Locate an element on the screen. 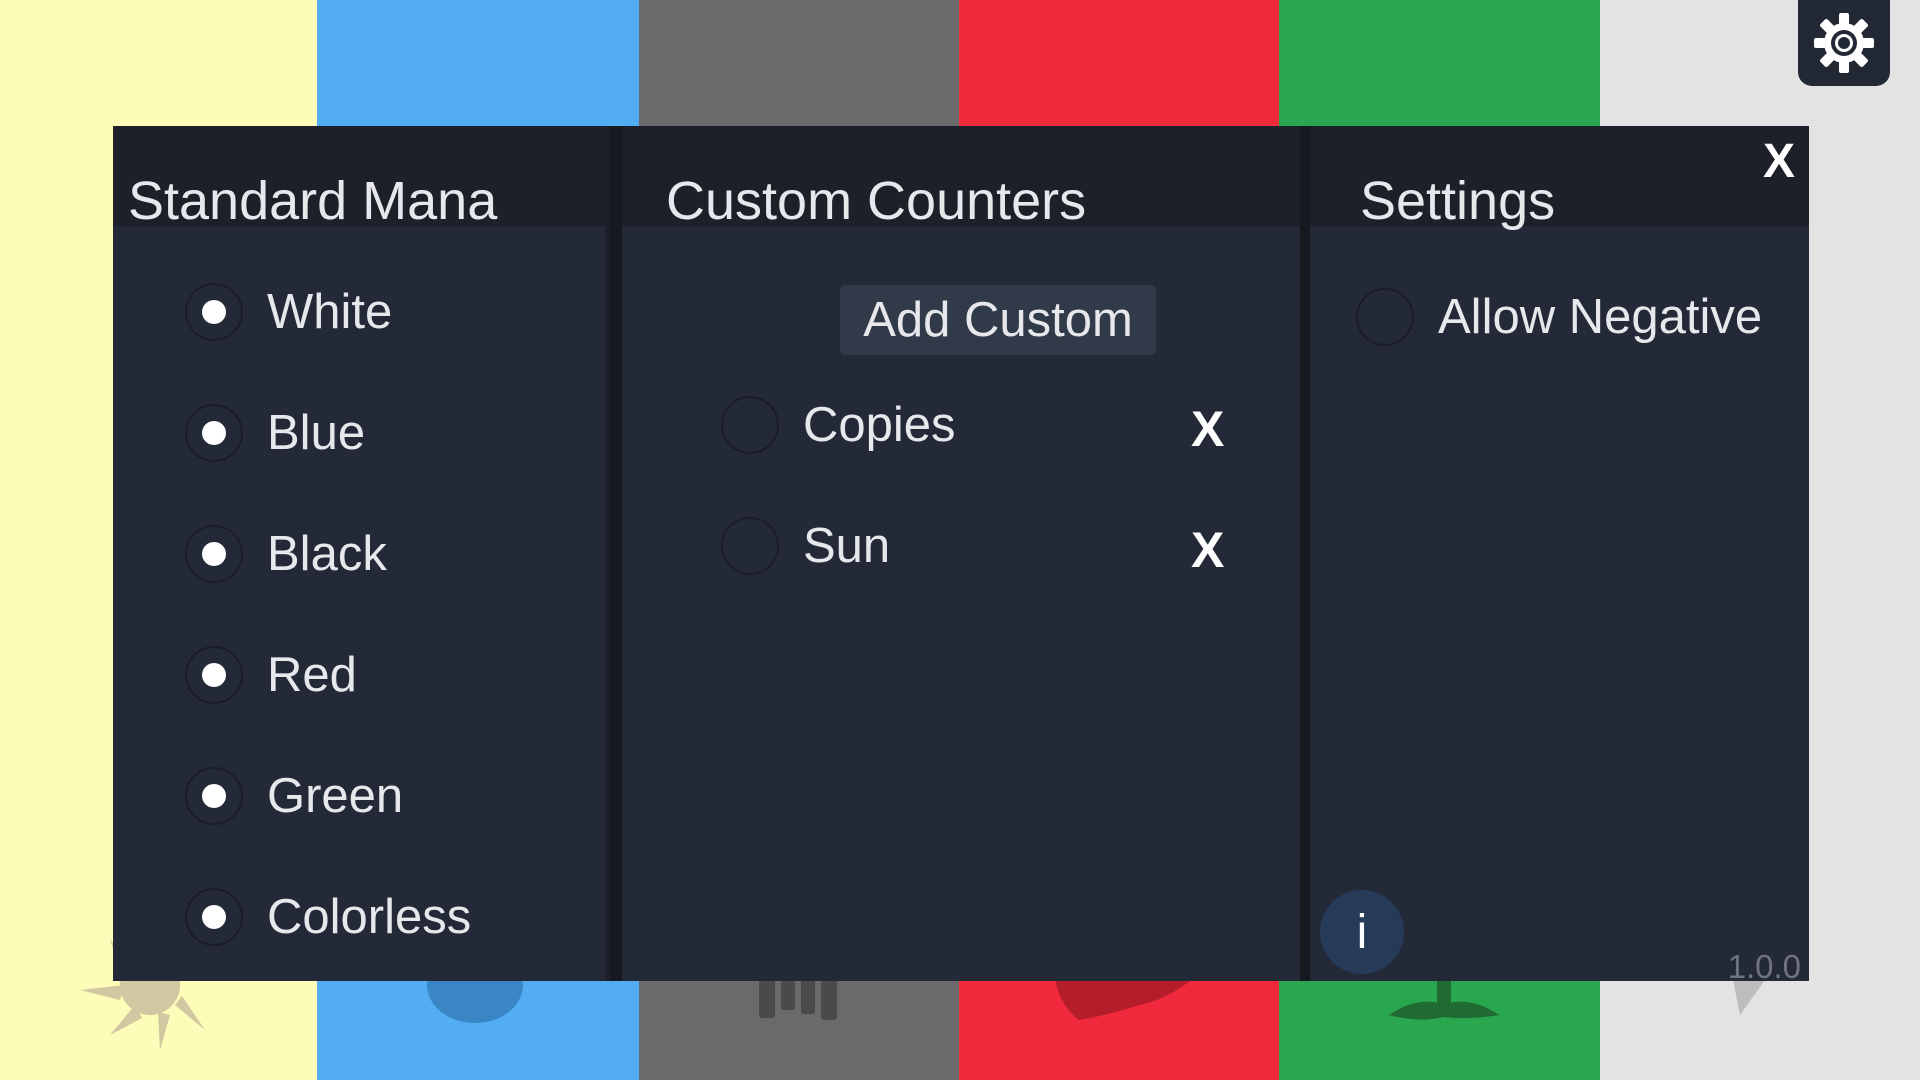 Image resolution: width=1920 pixels, height=1080 pixels. standard-mana-title: Standard Mana is located at coordinates (313, 201).